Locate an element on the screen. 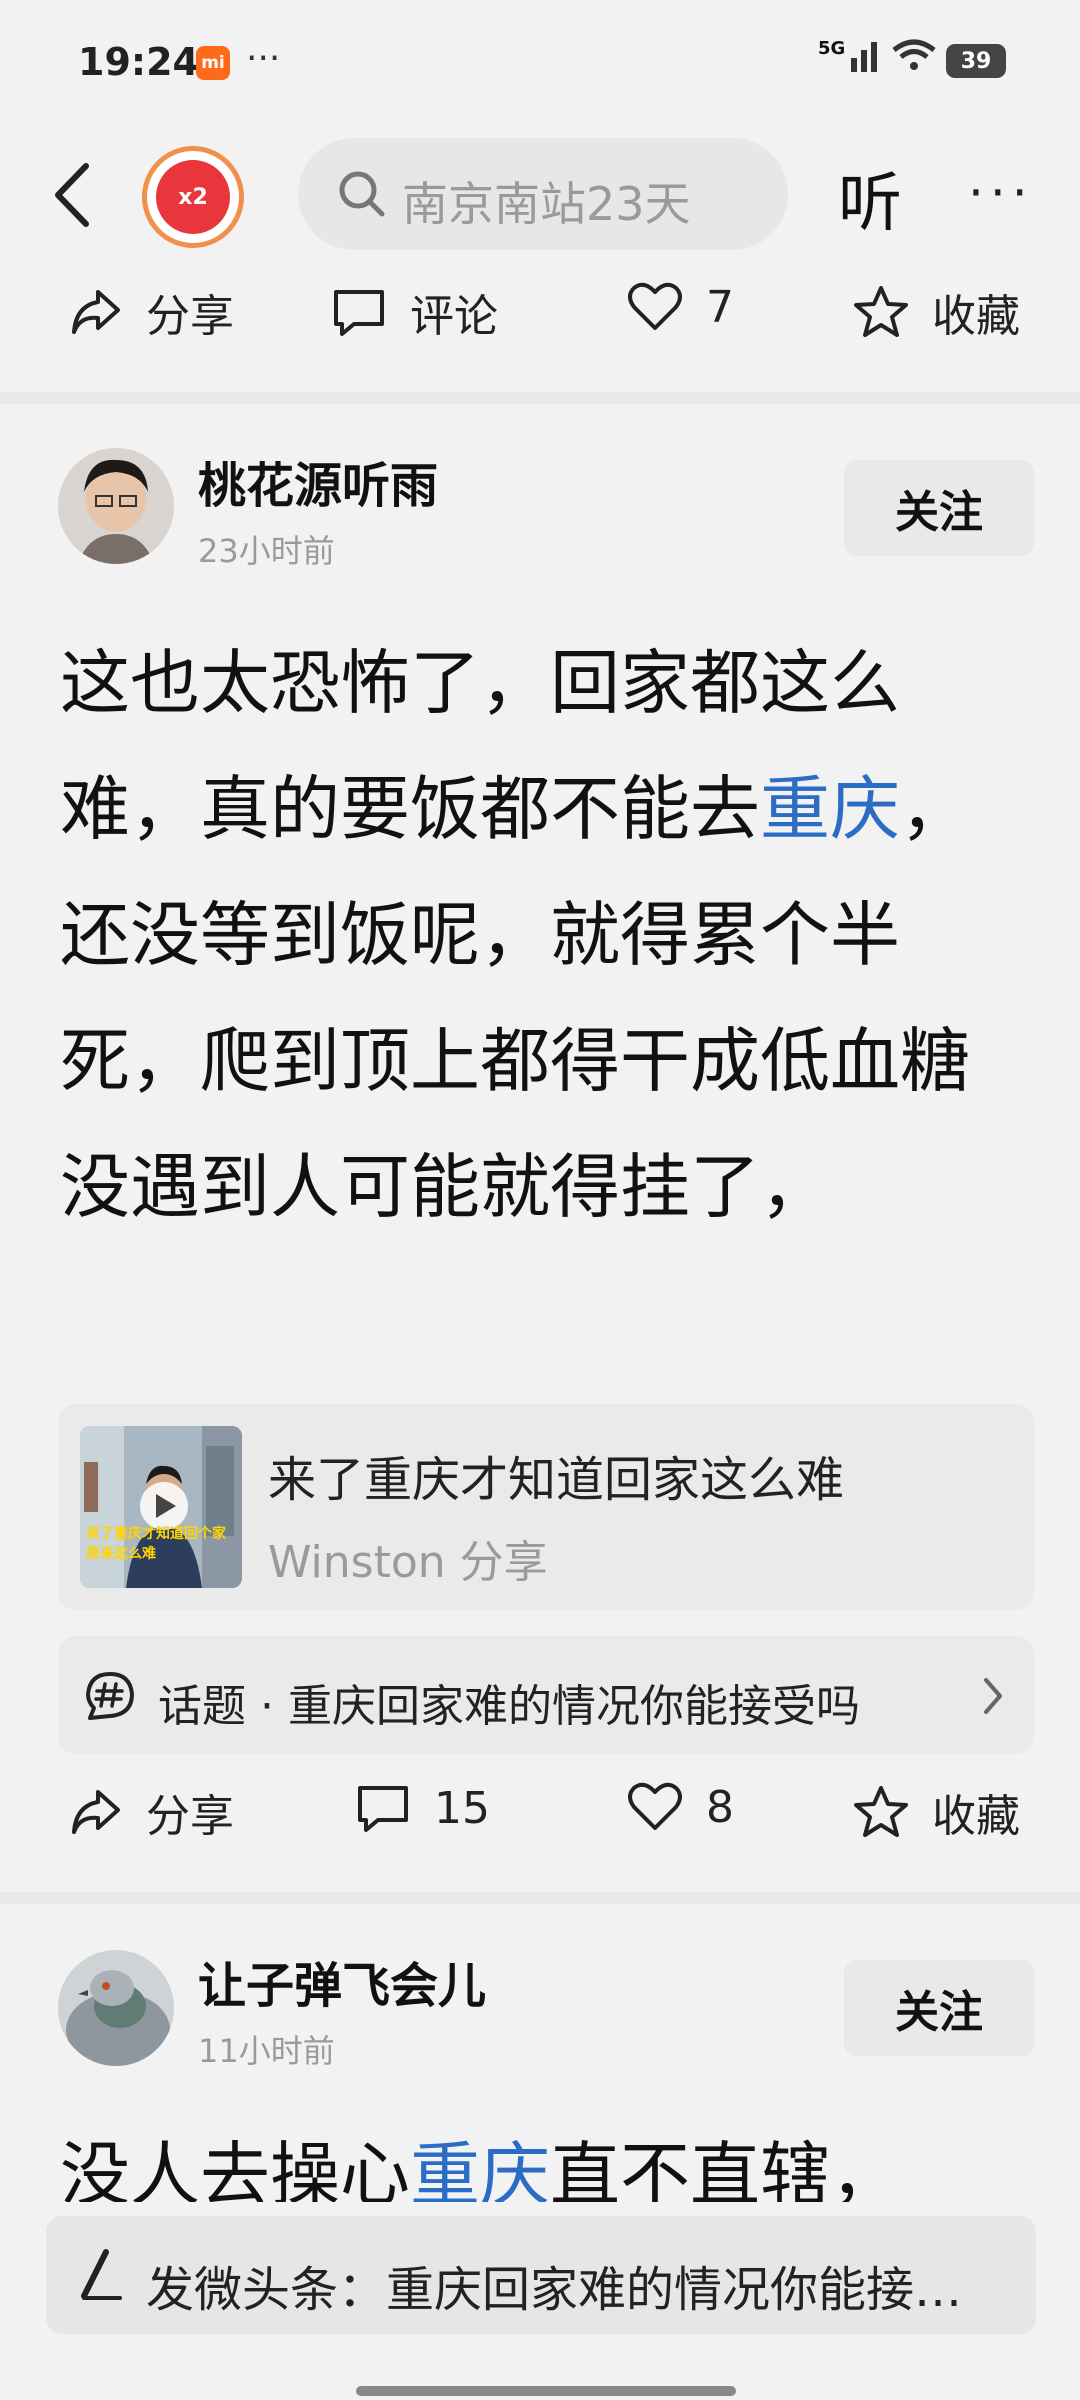  card-source: Winston 分享 is located at coordinates (408, 1562).